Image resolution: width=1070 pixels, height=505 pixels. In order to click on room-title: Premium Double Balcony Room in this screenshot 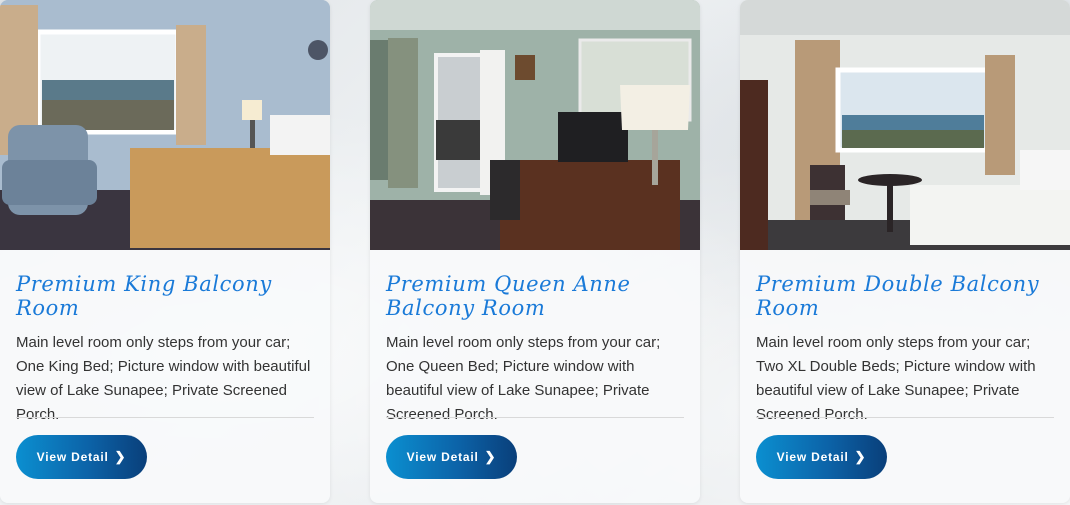, I will do `click(906, 296)`.